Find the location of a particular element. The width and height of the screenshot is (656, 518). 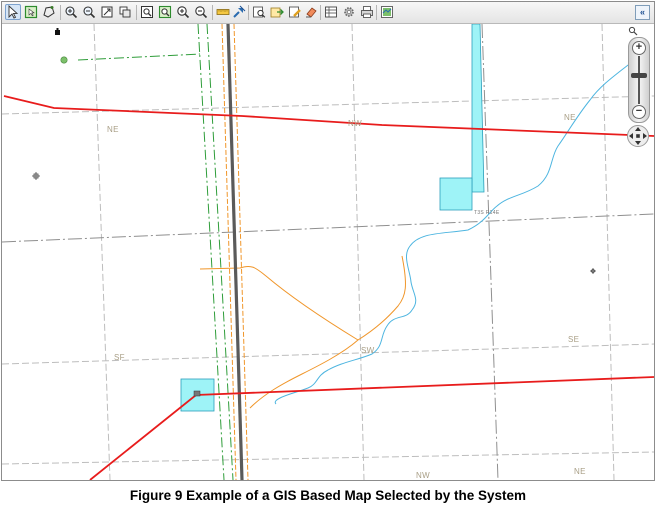

map-toolbar: « is located at coordinates (328, 13).